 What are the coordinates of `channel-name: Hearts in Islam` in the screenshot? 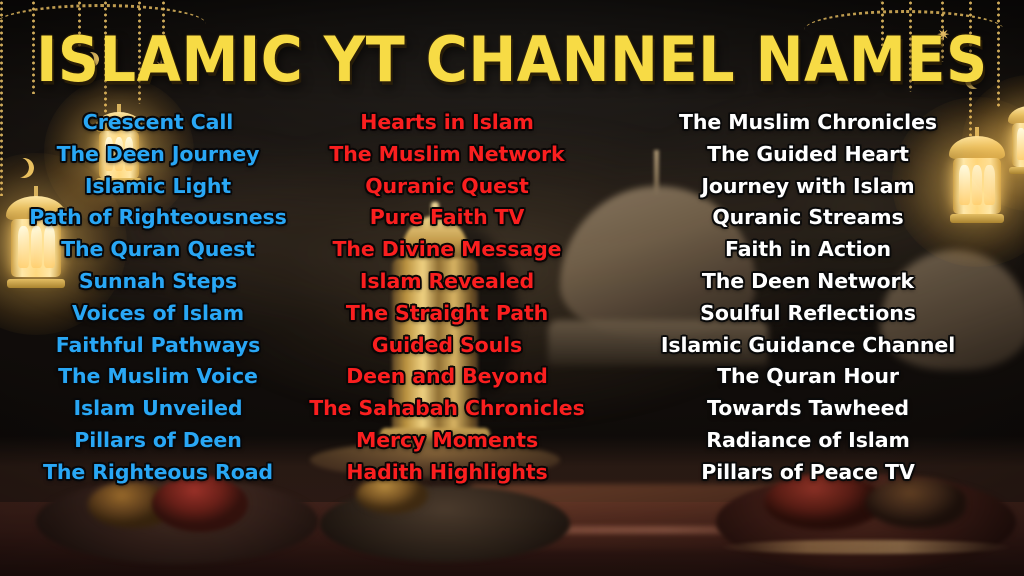 It's located at (447, 122).